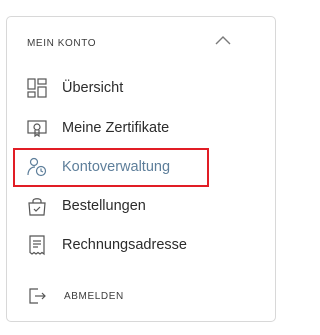 The height and width of the screenshot is (335, 320). I want to click on receipt-icon, so click(37, 245).